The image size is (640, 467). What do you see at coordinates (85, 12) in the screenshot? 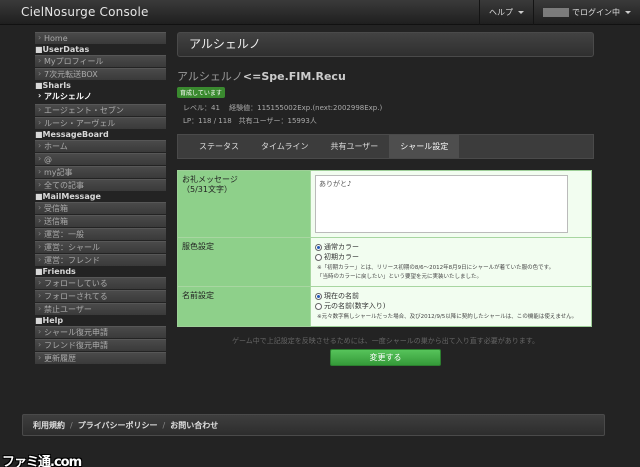
I see `brand-title: CielNosurge Console` at bounding box center [85, 12].